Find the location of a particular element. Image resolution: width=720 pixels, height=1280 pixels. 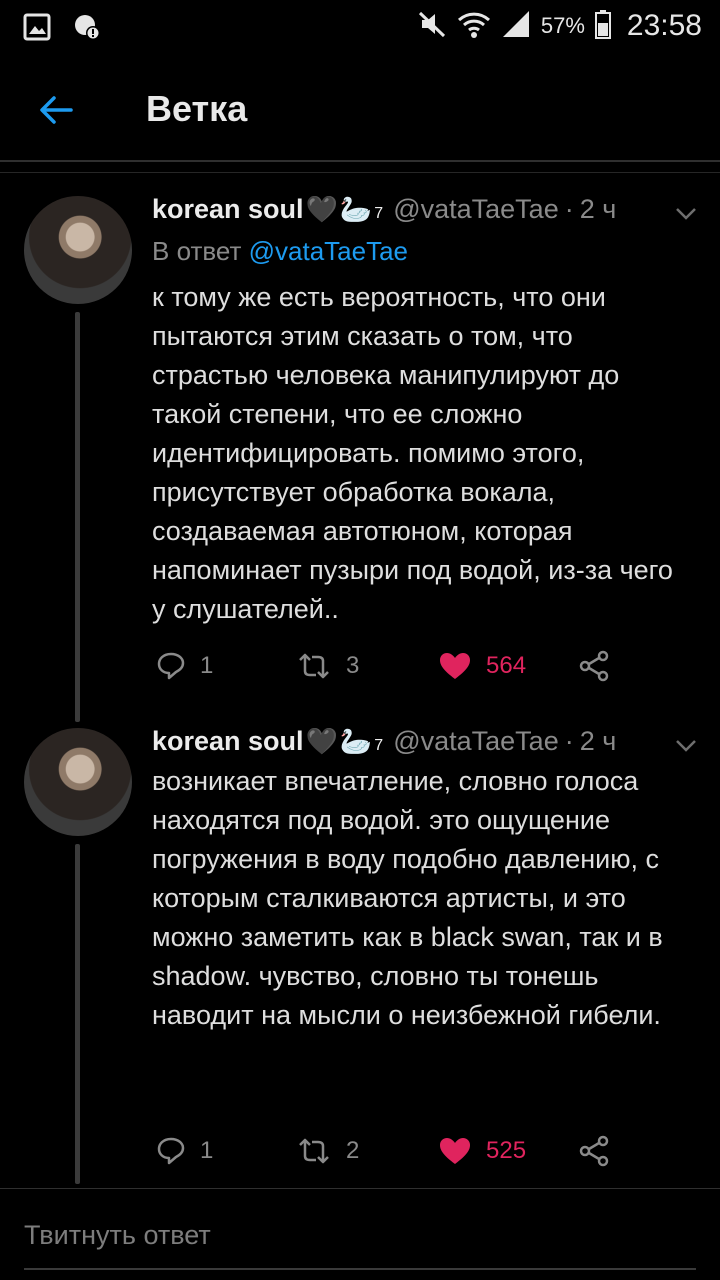

reply-input: Твитнуть ответ is located at coordinates (360, 1240).